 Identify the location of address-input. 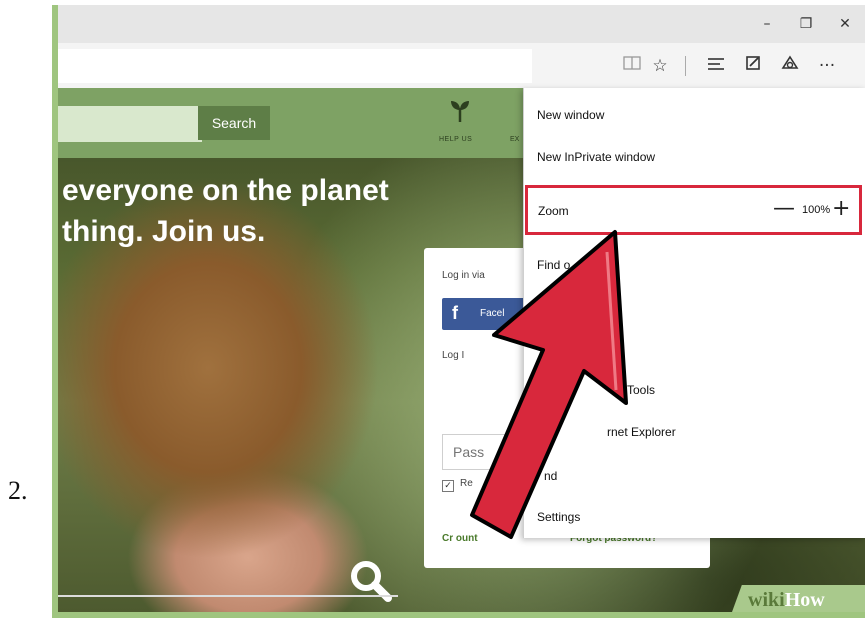
(295, 66).